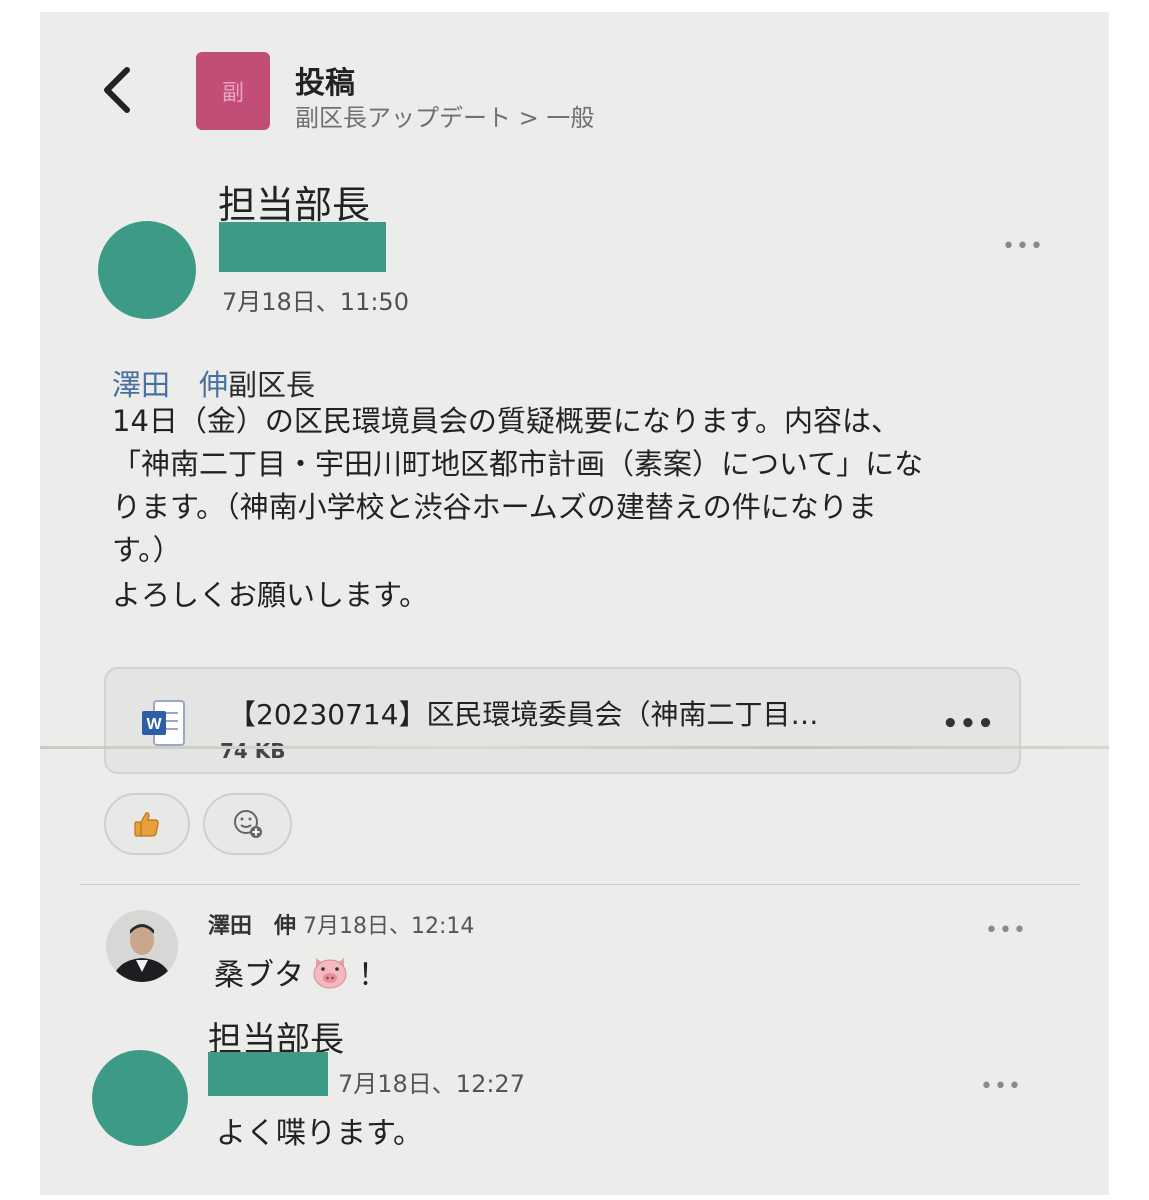 The image size is (1149, 1200). What do you see at coordinates (389, 926) in the screenshot?
I see `reply-timestamp: 7月18日、12:14` at bounding box center [389, 926].